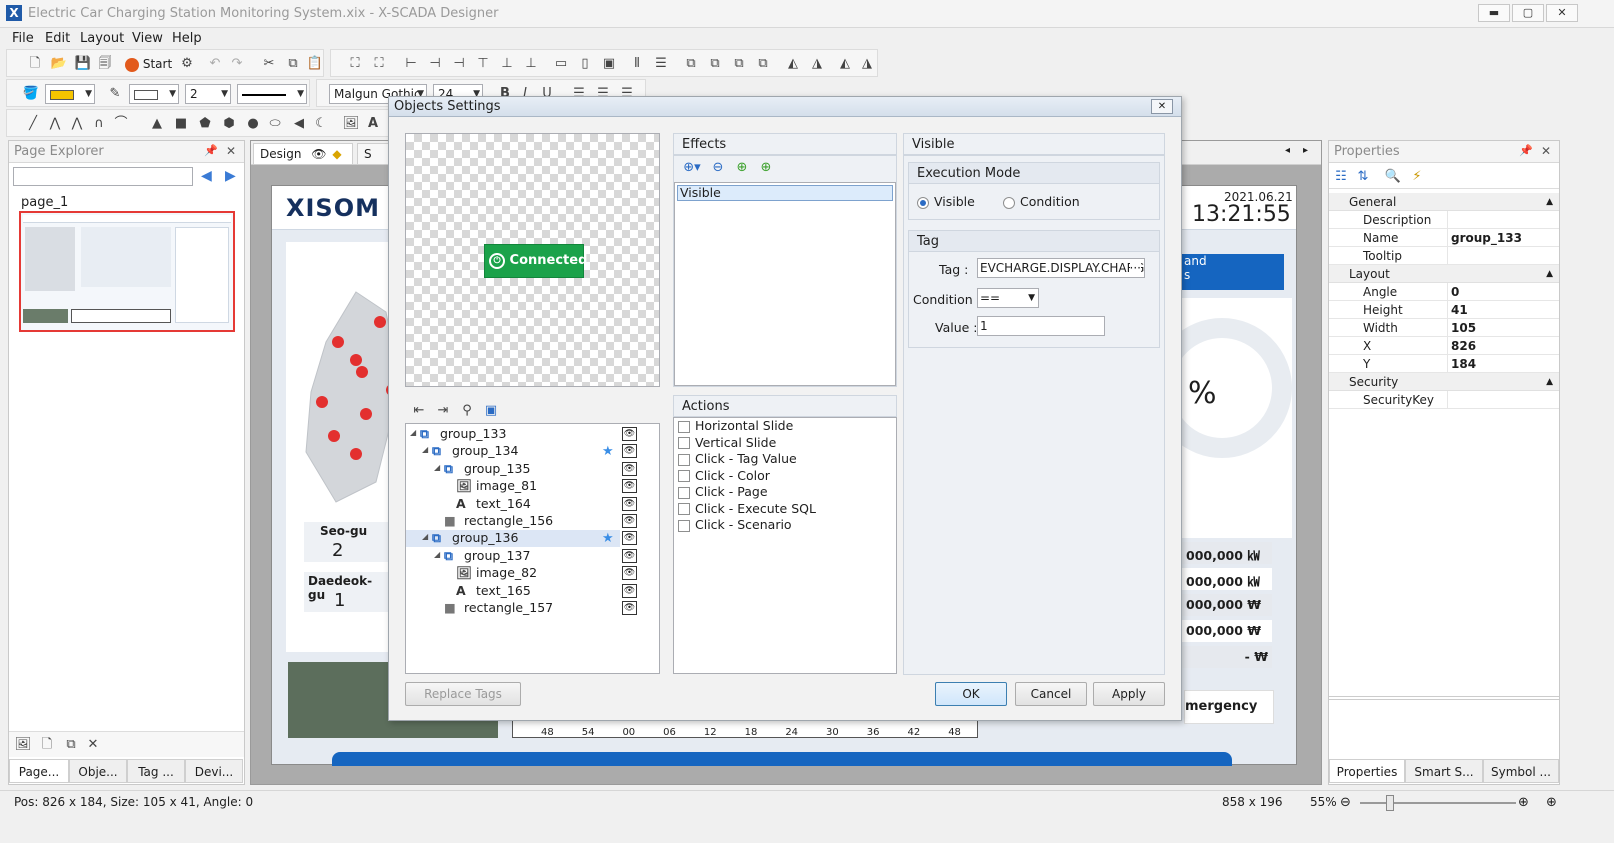 The width and height of the screenshot is (1614, 843). Describe the element at coordinates (269, 64) in the screenshot. I see `cut-icon: ✂` at that location.